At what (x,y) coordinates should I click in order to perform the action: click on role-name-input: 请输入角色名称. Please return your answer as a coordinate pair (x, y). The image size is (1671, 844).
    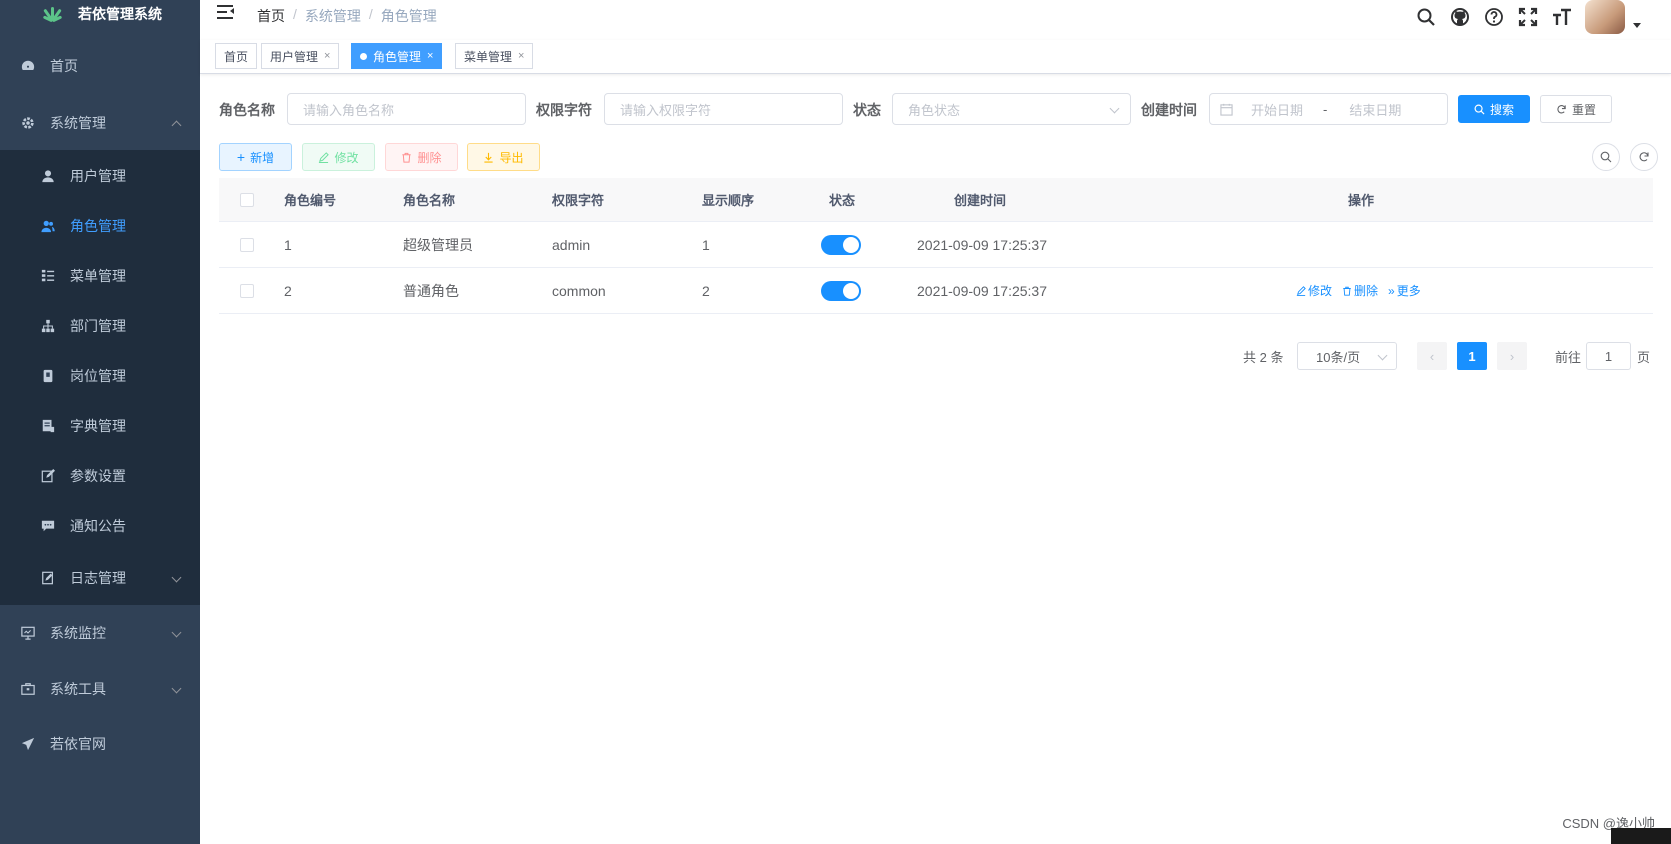
    Looking at the image, I should click on (406, 109).